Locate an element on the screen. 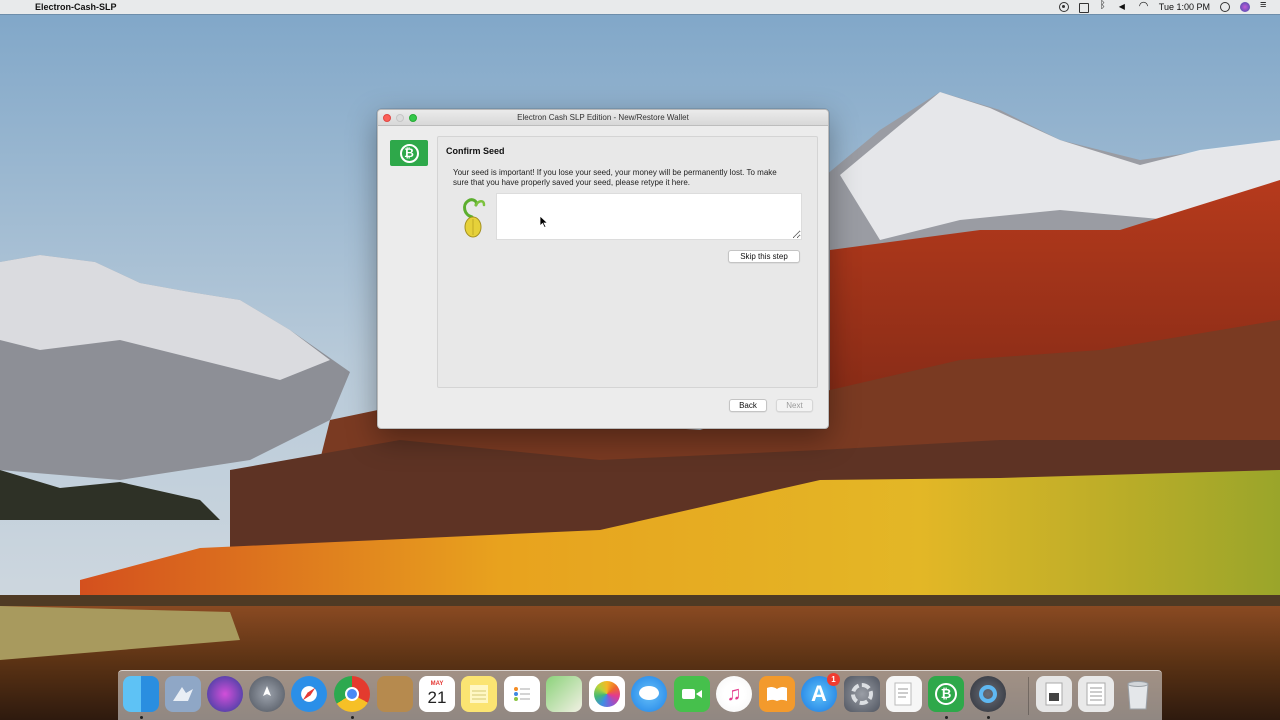  photos-icon is located at coordinates (607, 694).